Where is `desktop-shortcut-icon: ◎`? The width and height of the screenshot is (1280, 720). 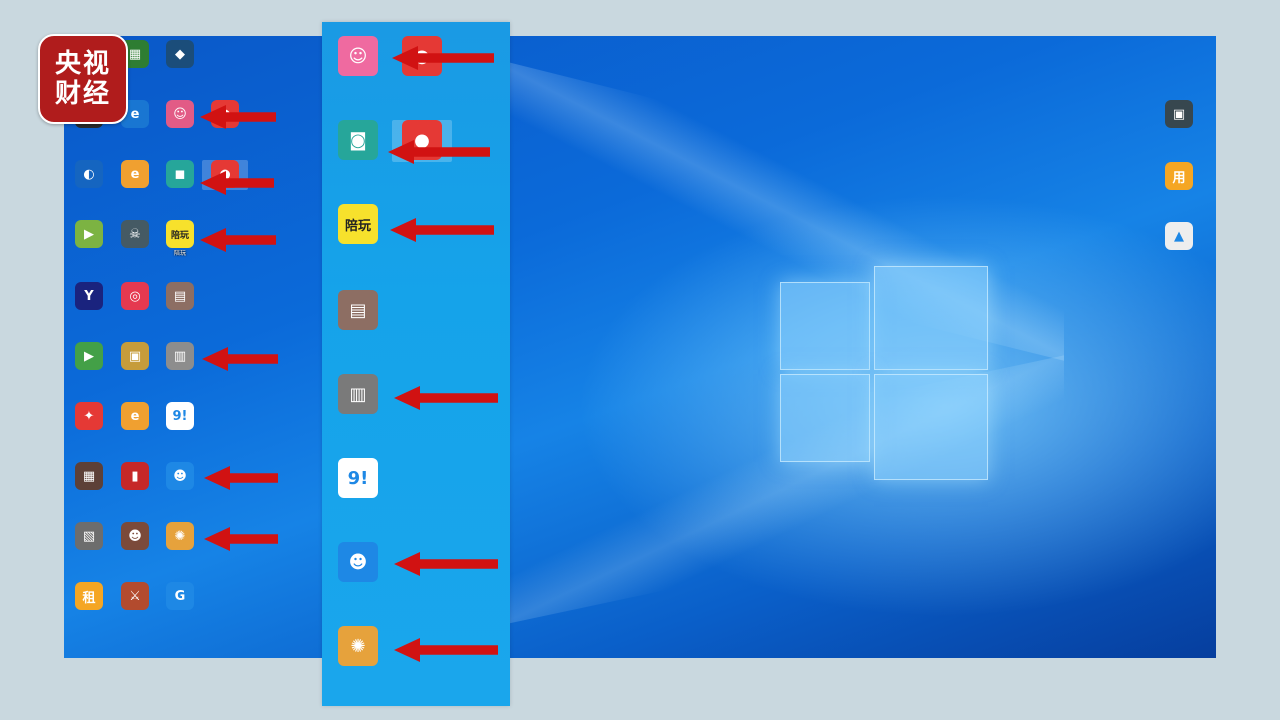
desktop-shortcut-icon: ◎ is located at coordinates (135, 297).